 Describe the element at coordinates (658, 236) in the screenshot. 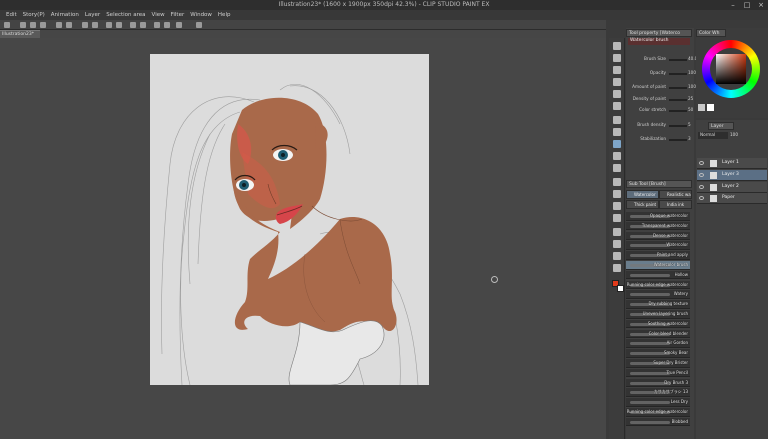

I see `brush-item: Dense watercolor` at that location.